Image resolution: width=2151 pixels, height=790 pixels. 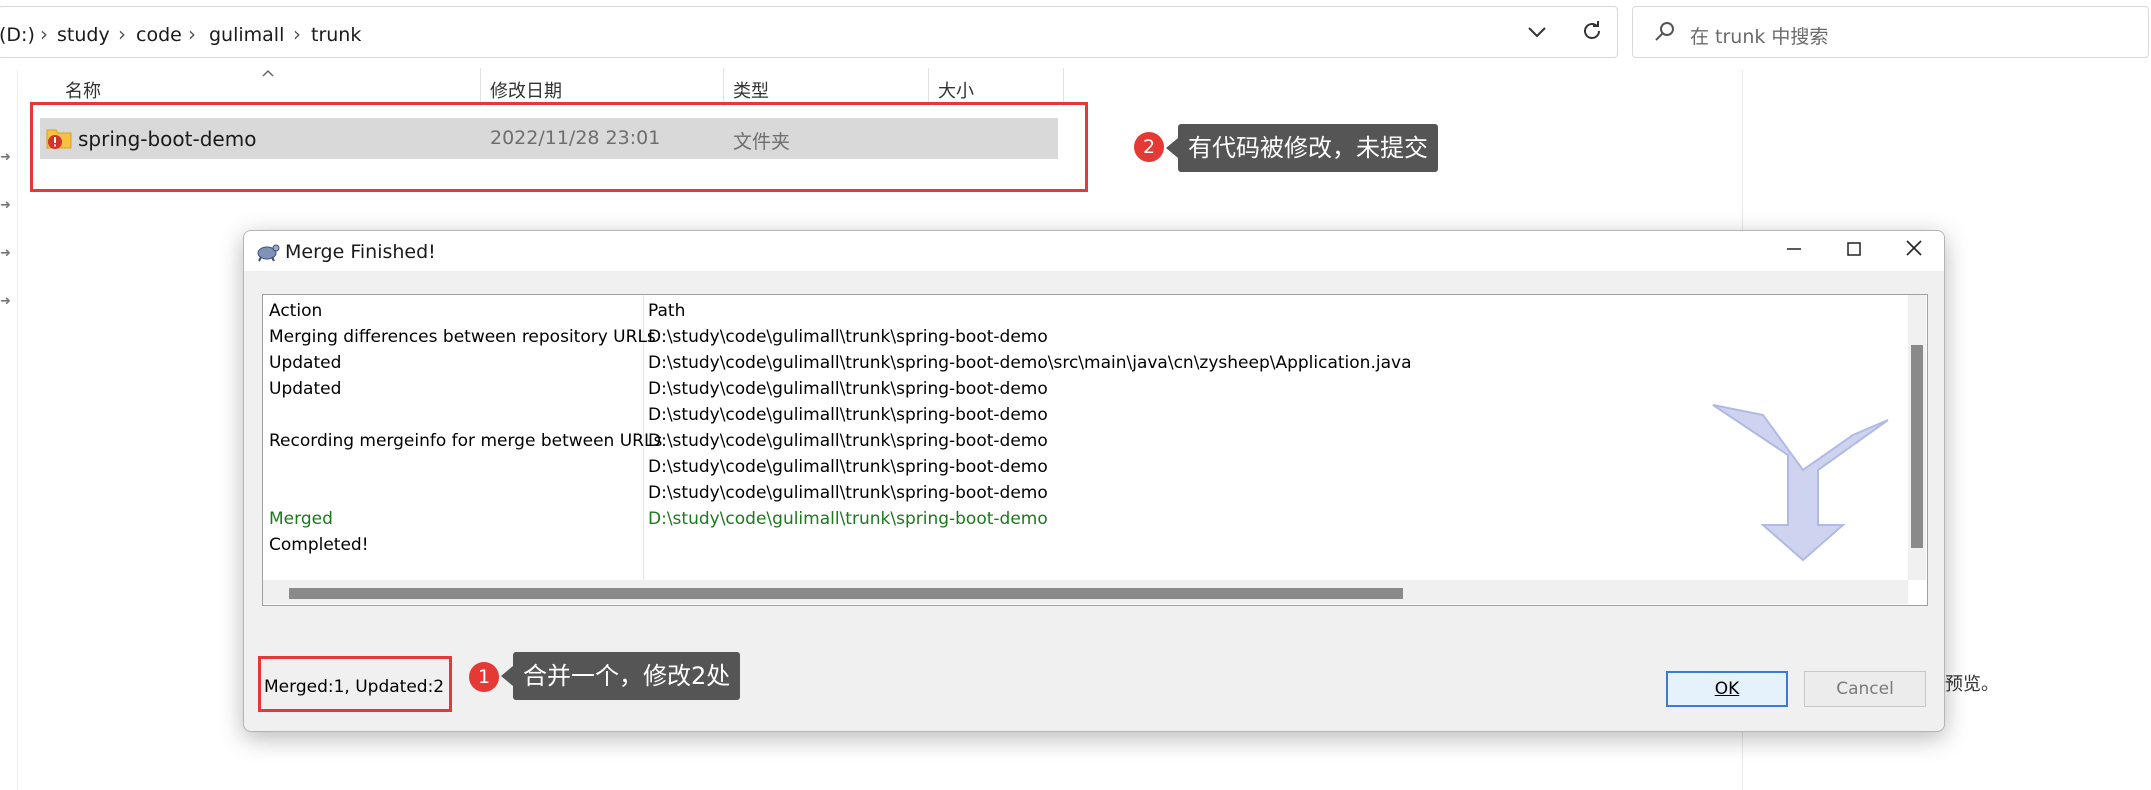 What do you see at coordinates (17, 35) in the screenshot?
I see `breadcrumb-drive: (D:)` at bounding box center [17, 35].